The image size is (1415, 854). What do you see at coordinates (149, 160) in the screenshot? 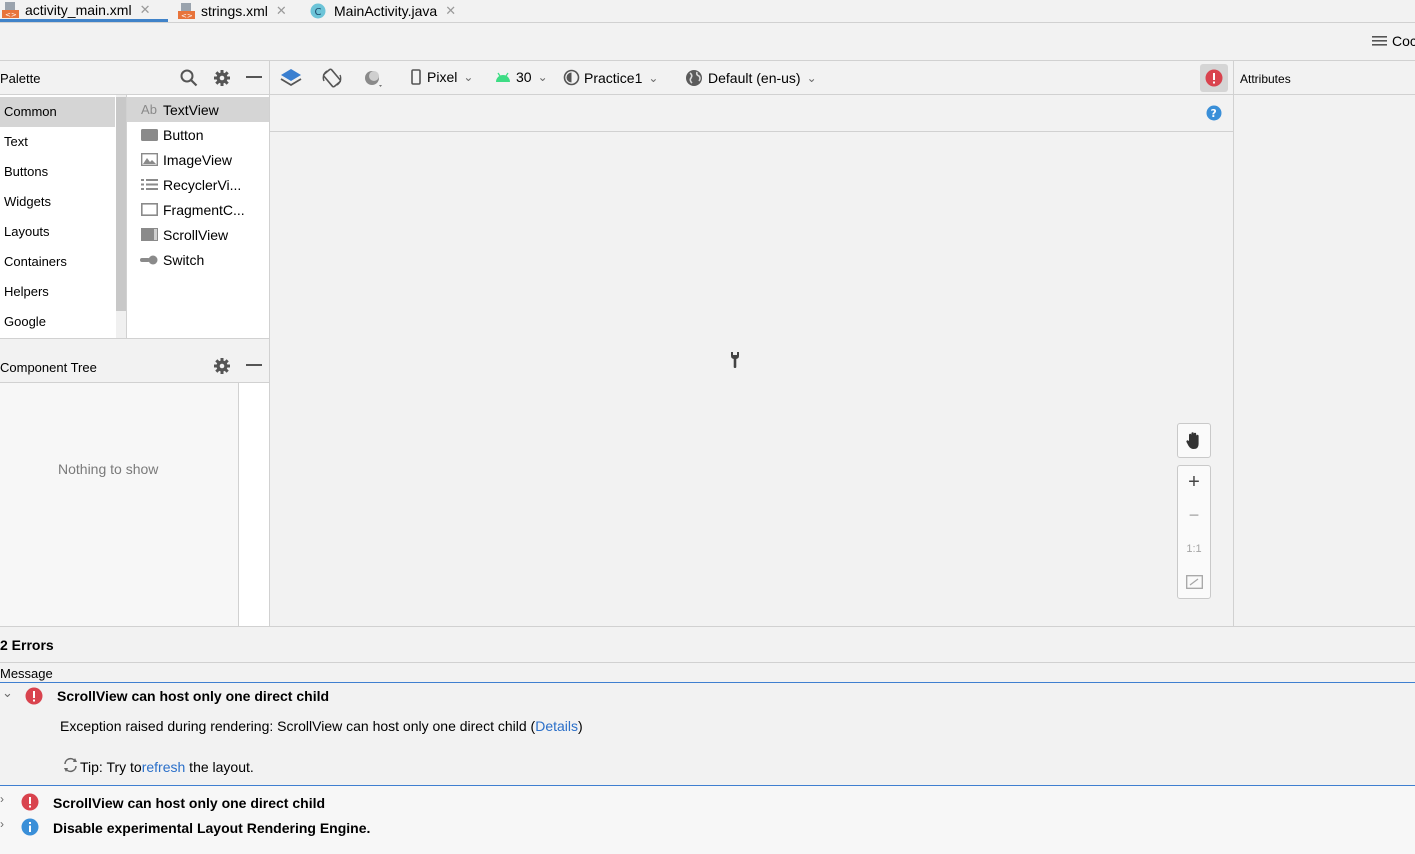
I see `imageview-icon` at bounding box center [149, 160].